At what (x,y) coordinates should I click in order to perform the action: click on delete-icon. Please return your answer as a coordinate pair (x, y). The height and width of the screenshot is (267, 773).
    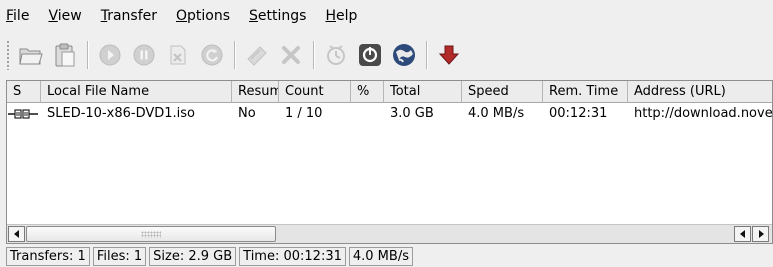
    Looking at the image, I should click on (178, 55).